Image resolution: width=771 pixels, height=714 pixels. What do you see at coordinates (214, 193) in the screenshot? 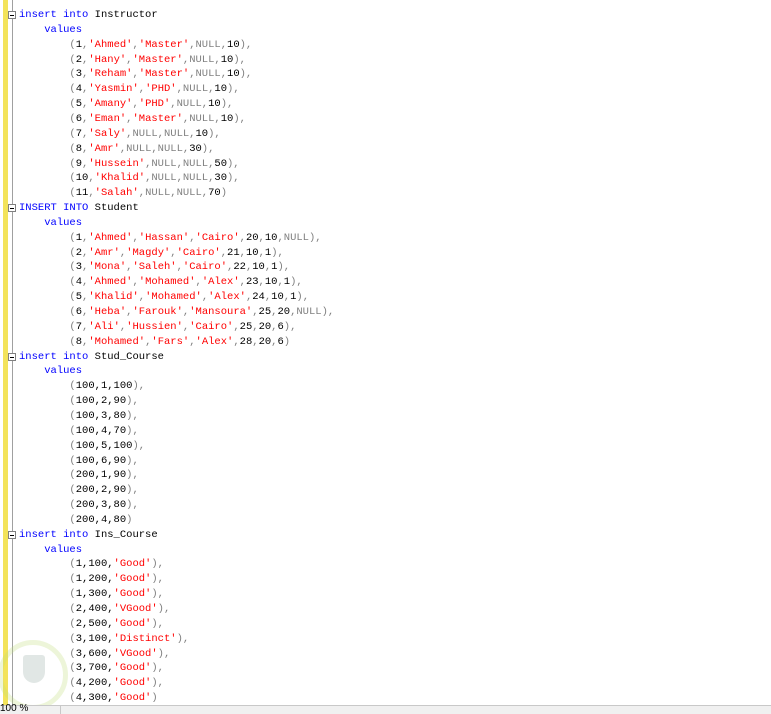
I see `code-text: 70` at bounding box center [214, 193].